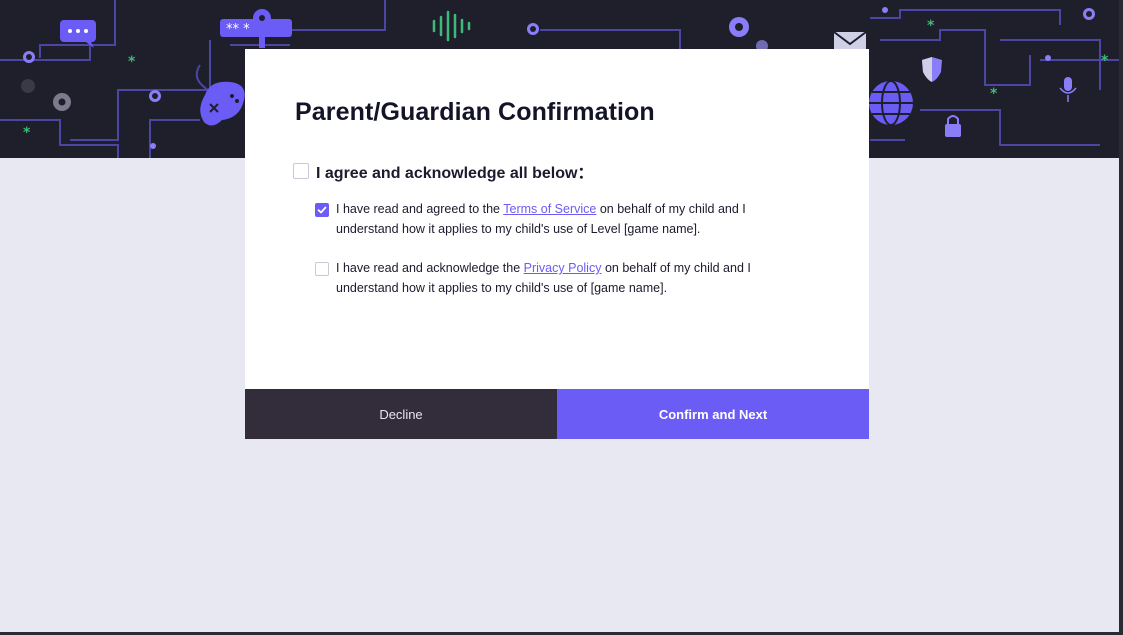  Describe the element at coordinates (451, 26) in the screenshot. I see `sound-wave-icon` at that location.